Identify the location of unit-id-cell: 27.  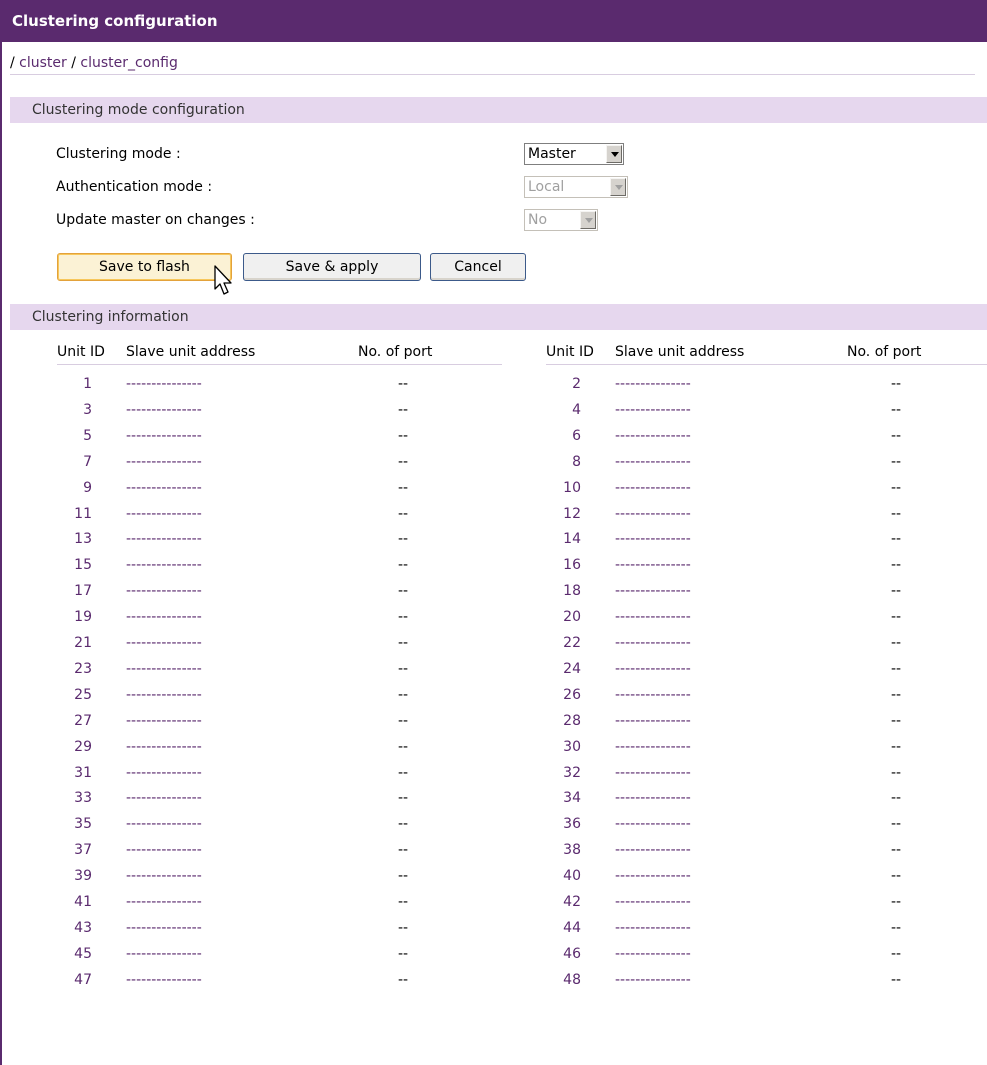
(83, 720).